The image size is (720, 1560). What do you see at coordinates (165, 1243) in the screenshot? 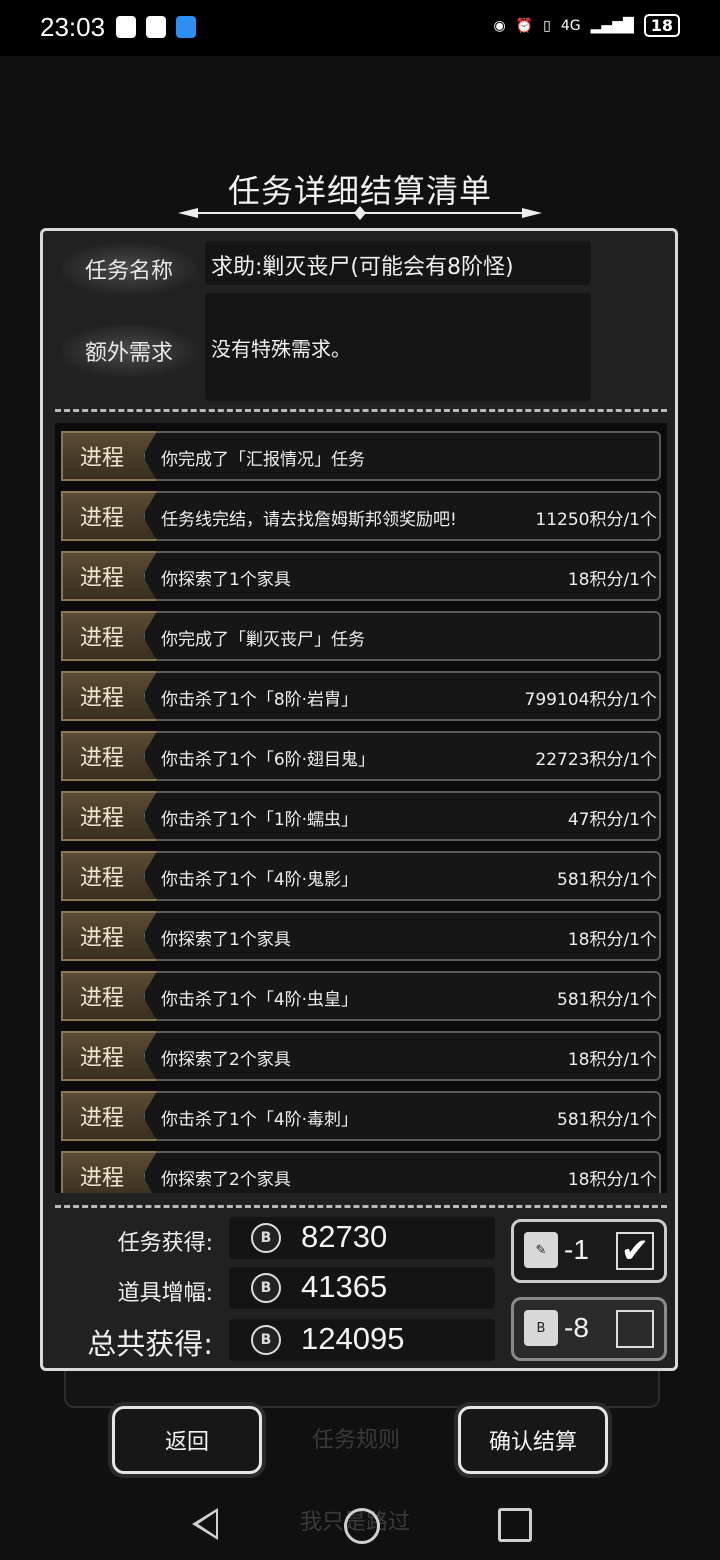
I see `task-earned-label: 任务获得:` at bounding box center [165, 1243].